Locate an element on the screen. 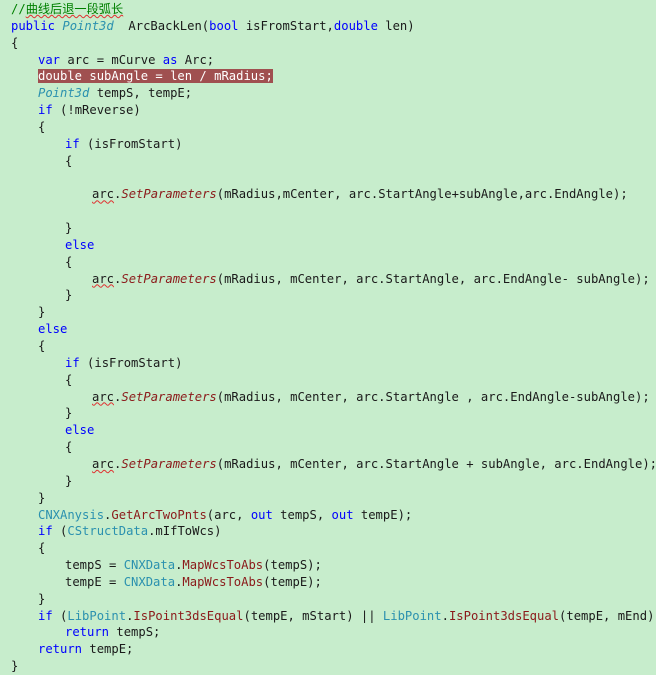 Image resolution: width=656 pixels, height=675 pixels. code-token: CNXAnysis is located at coordinates (71, 514).